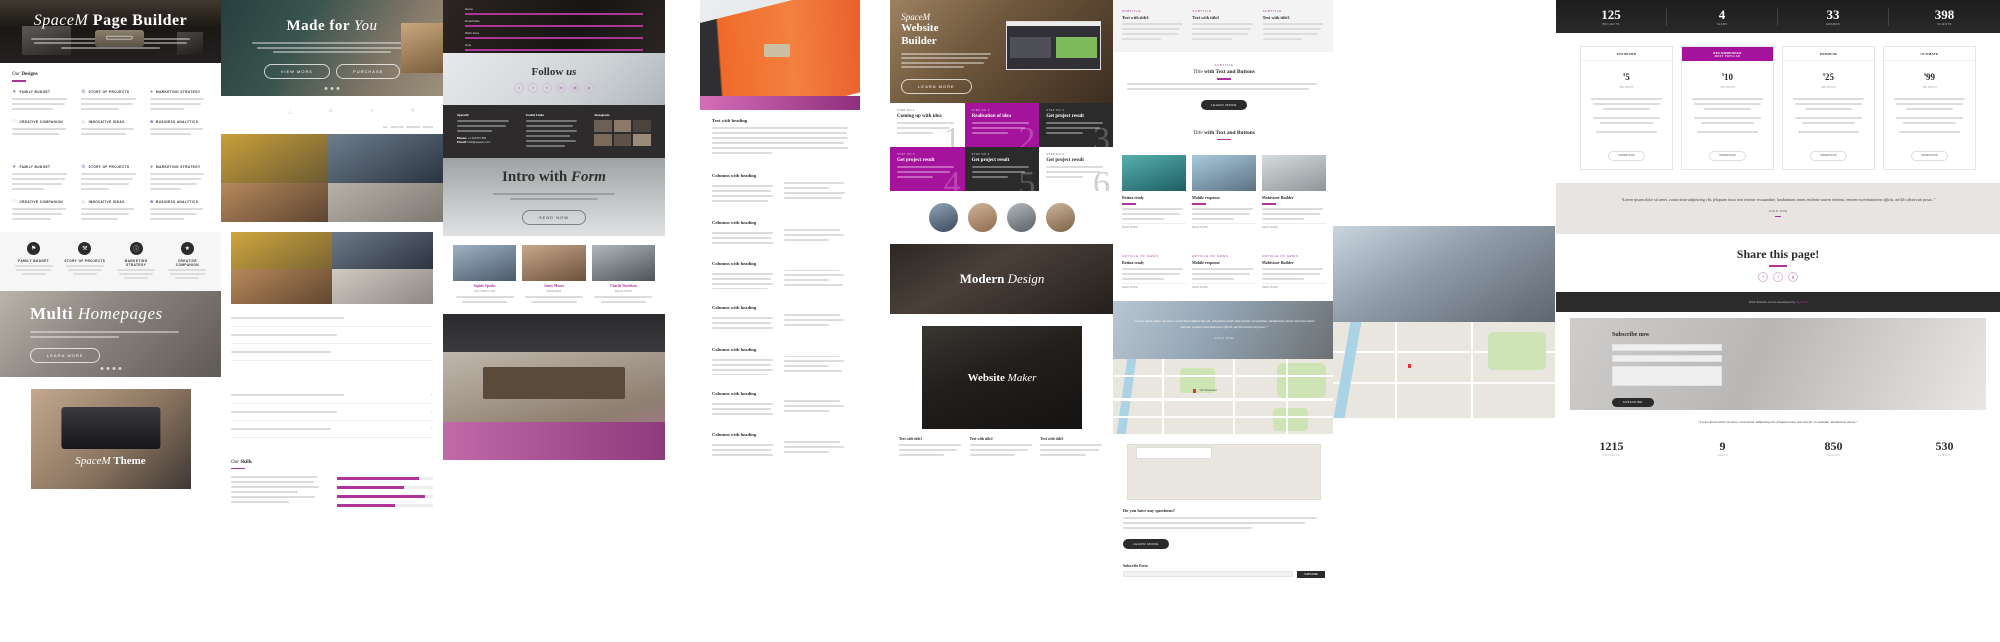  What do you see at coordinates (1224, 471) in the screenshot?
I see `map-card` at bounding box center [1224, 471].